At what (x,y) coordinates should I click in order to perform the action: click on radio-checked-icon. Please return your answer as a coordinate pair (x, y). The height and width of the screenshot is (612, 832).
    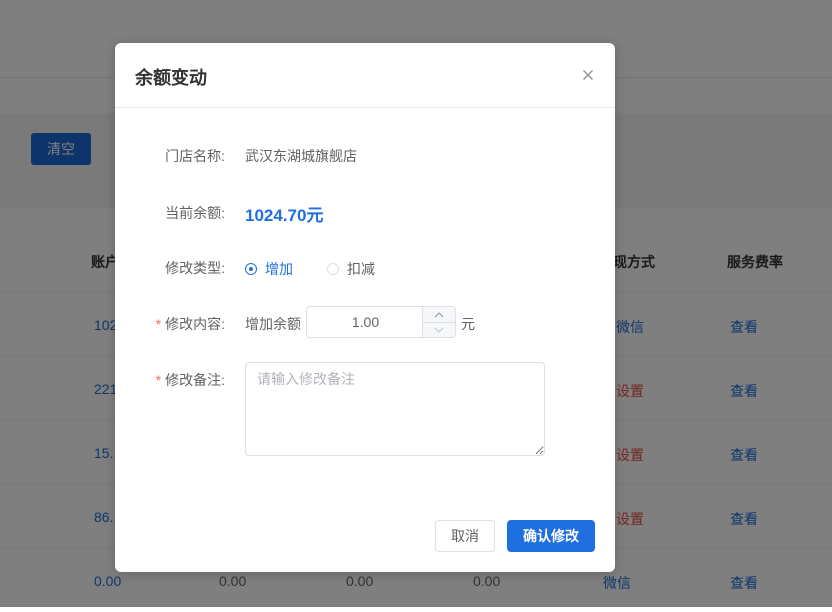
    Looking at the image, I should click on (251, 269).